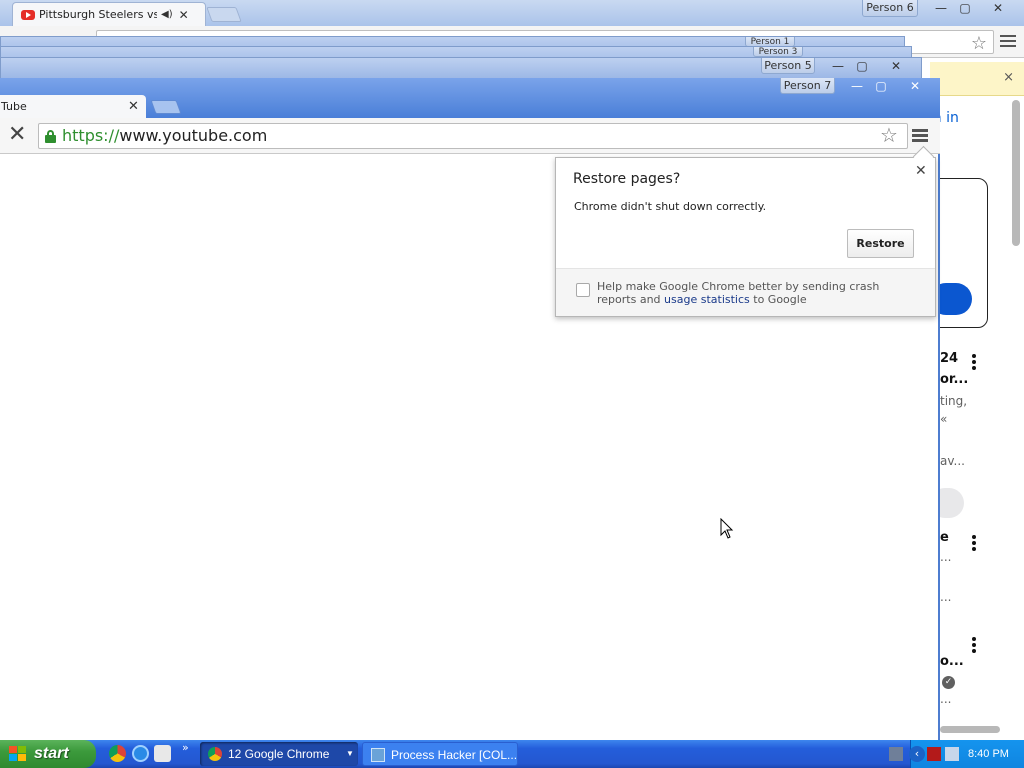 This screenshot has height=768, width=1024. I want to click on bubble-title: Restore pages?, so click(627, 179).